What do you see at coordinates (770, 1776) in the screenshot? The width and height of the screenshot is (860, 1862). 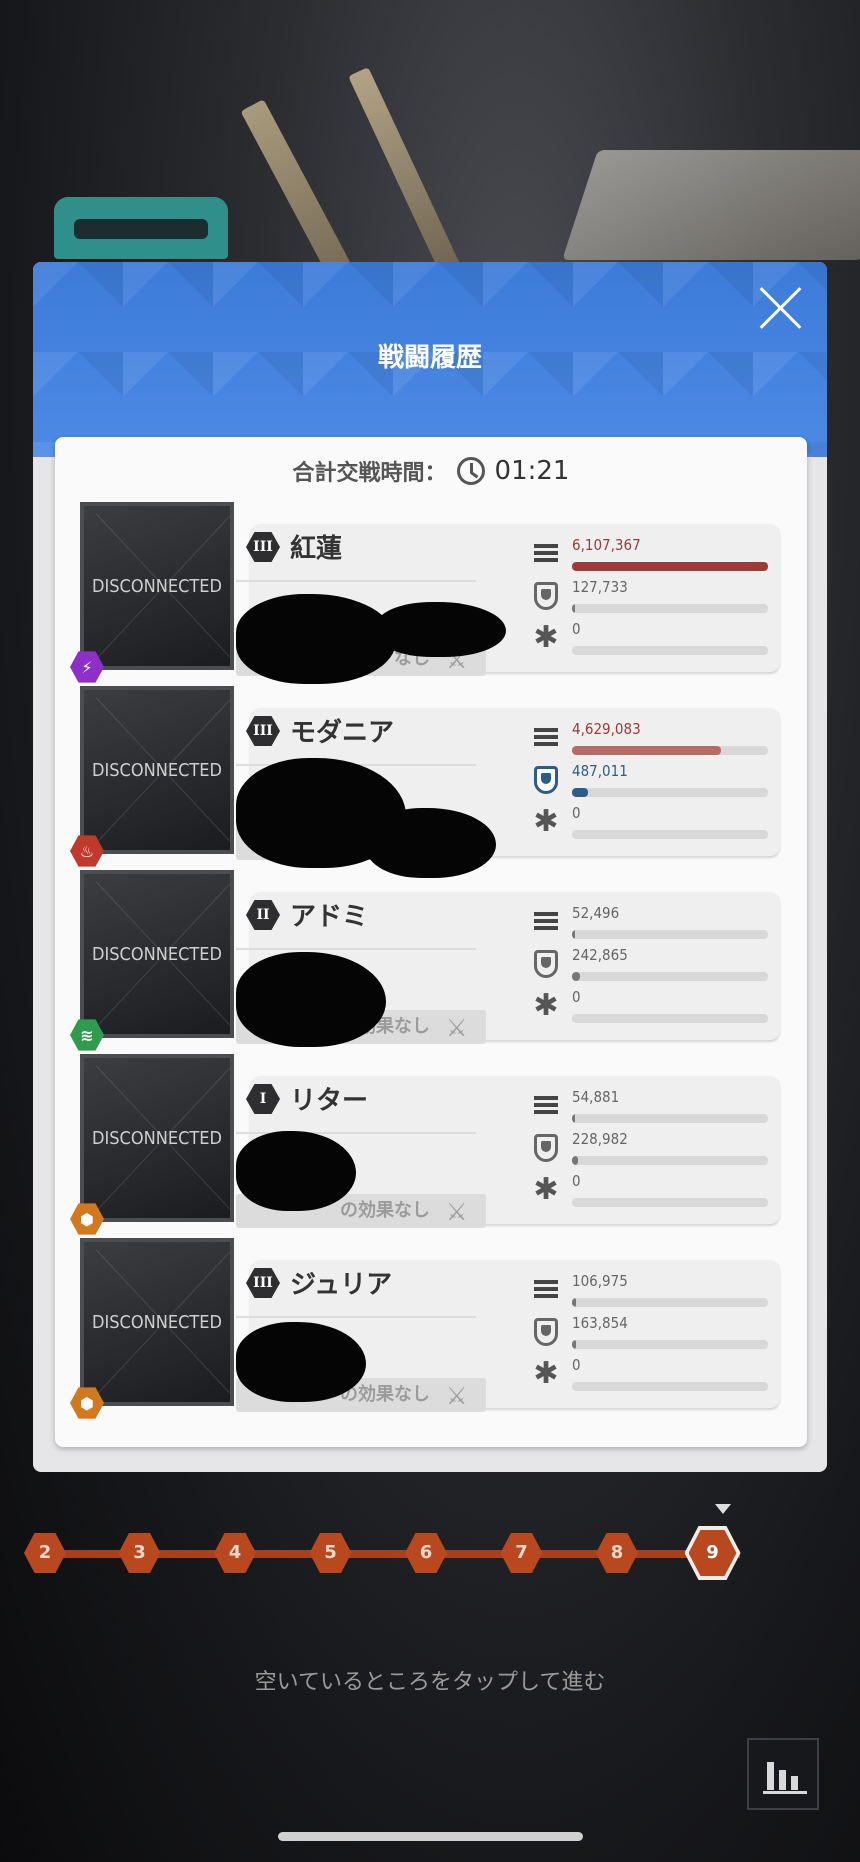 I see `bar-chart-icon` at bounding box center [770, 1776].